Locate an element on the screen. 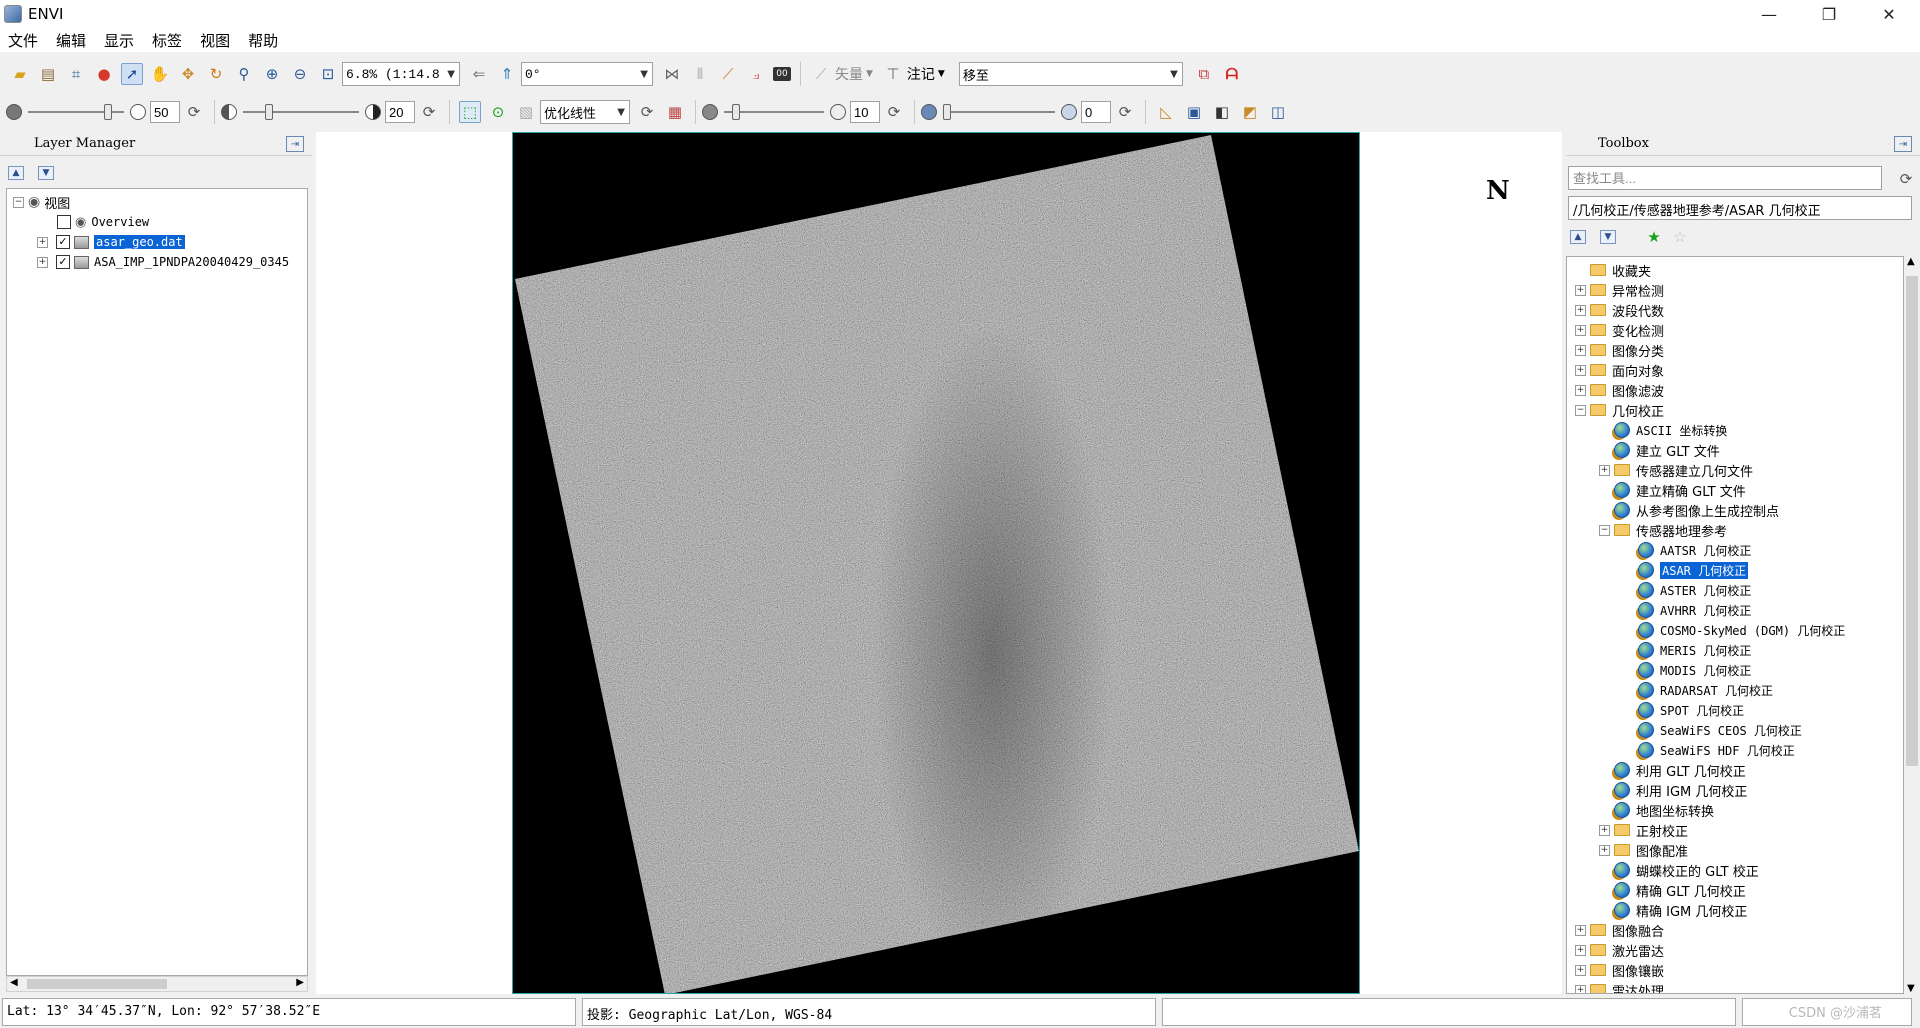 The image size is (1920, 1028). zoom-combo: ▼ is located at coordinates (401, 74).